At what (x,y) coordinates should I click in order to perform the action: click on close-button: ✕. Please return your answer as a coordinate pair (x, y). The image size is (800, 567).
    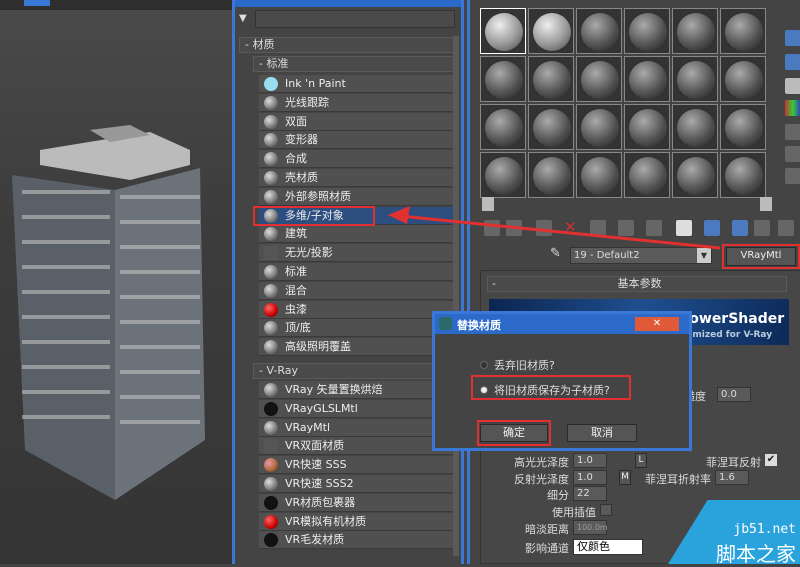
    Looking at the image, I should click on (657, 324).